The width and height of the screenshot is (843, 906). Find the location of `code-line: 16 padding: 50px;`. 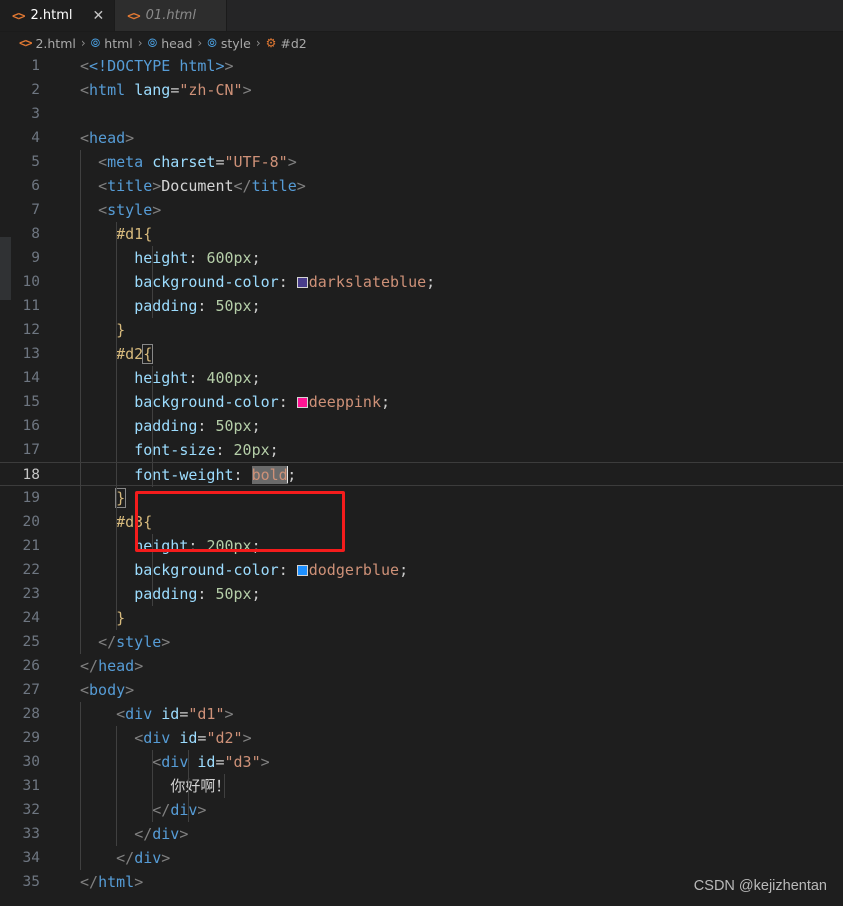

code-line: 16 padding: 50px; is located at coordinates (421, 426).